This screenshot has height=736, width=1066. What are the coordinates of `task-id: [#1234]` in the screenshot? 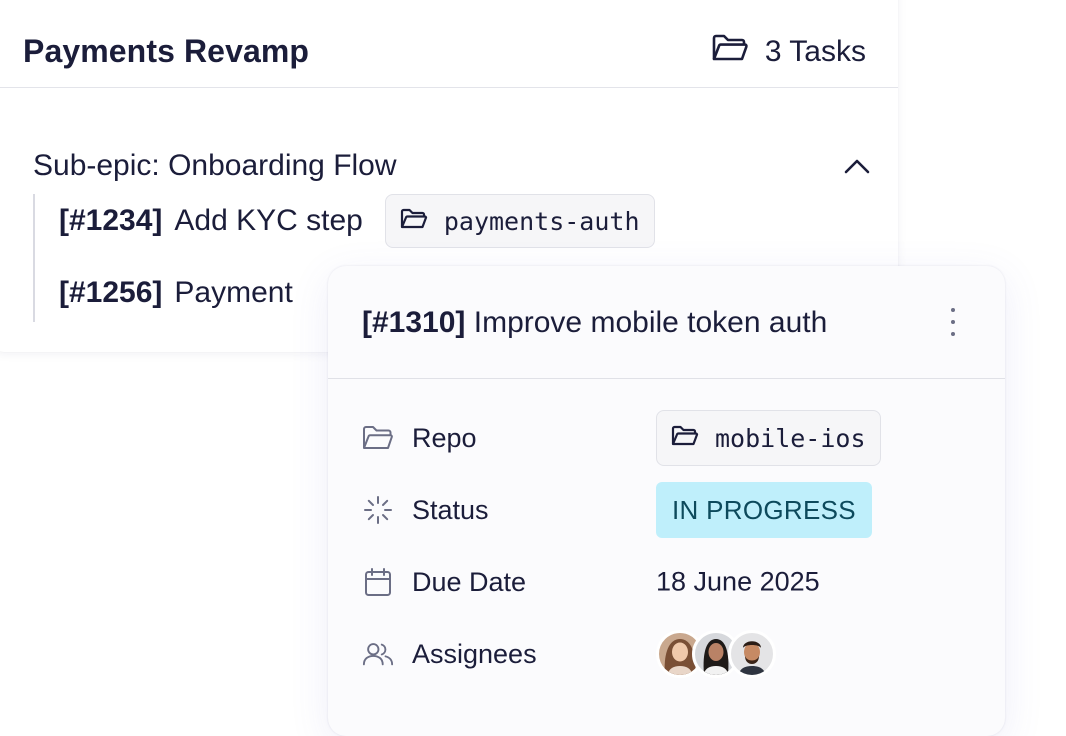 It's located at (111, 220).